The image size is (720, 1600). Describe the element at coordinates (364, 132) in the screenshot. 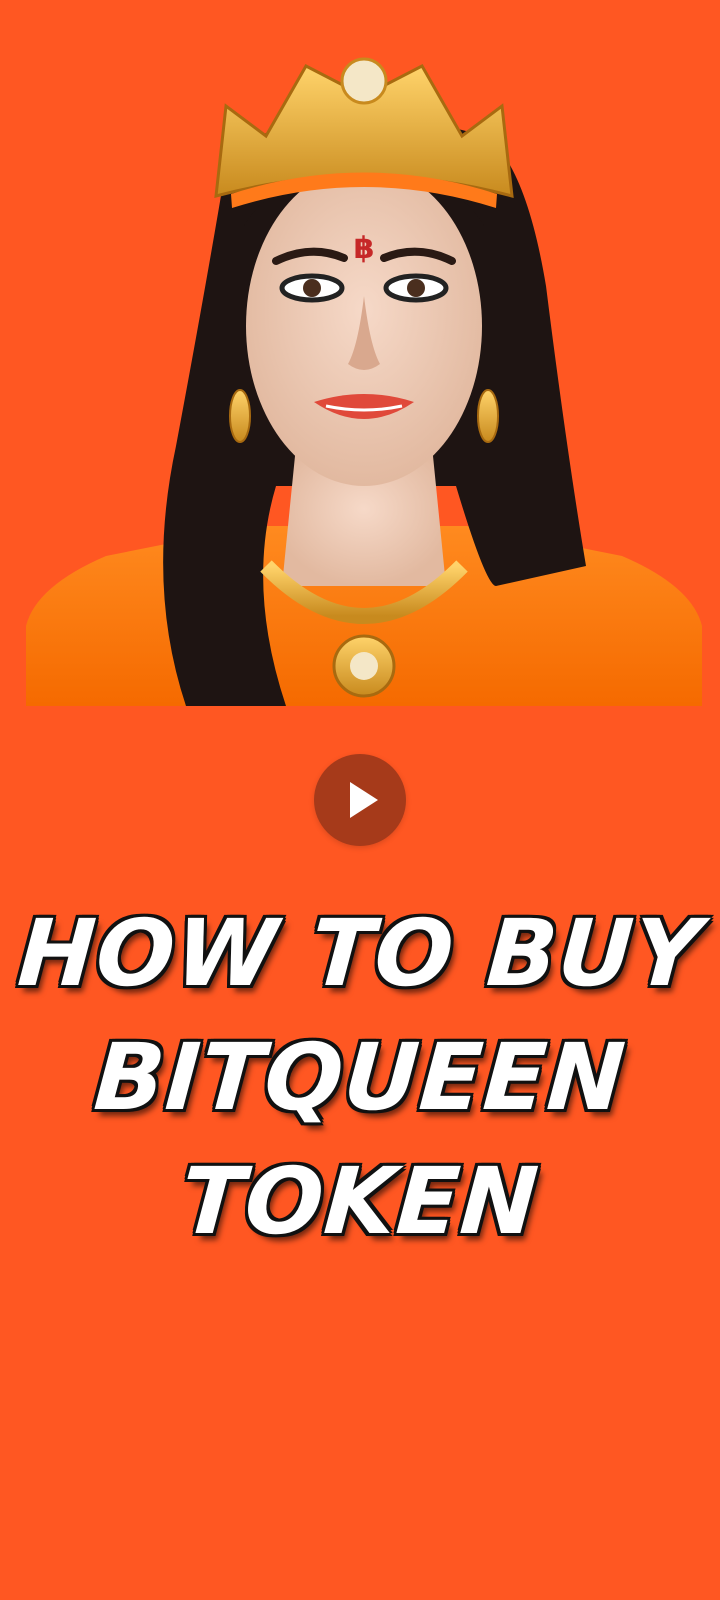

I see `crown-shape` at that location.